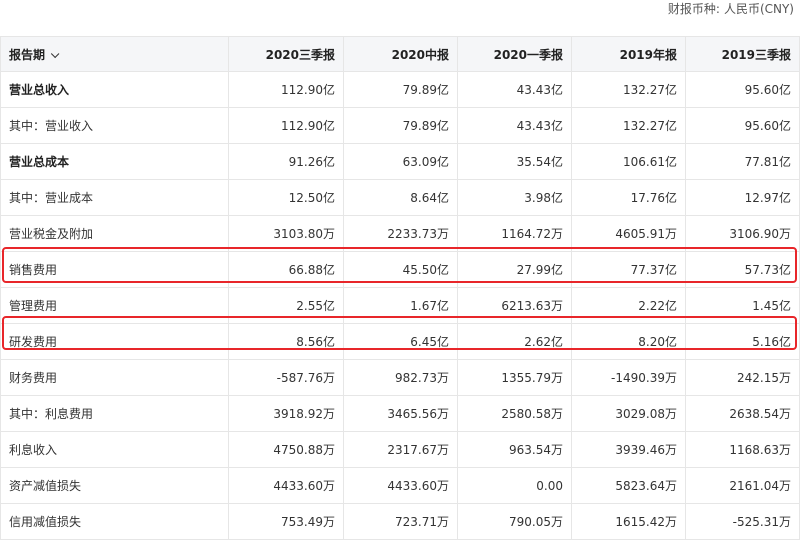 The image size is (800, 540). What do you see at coordinates (742, 269) in the screenshot?
I see `table-cell: 57.73亿` at bounding box center [742, 269].